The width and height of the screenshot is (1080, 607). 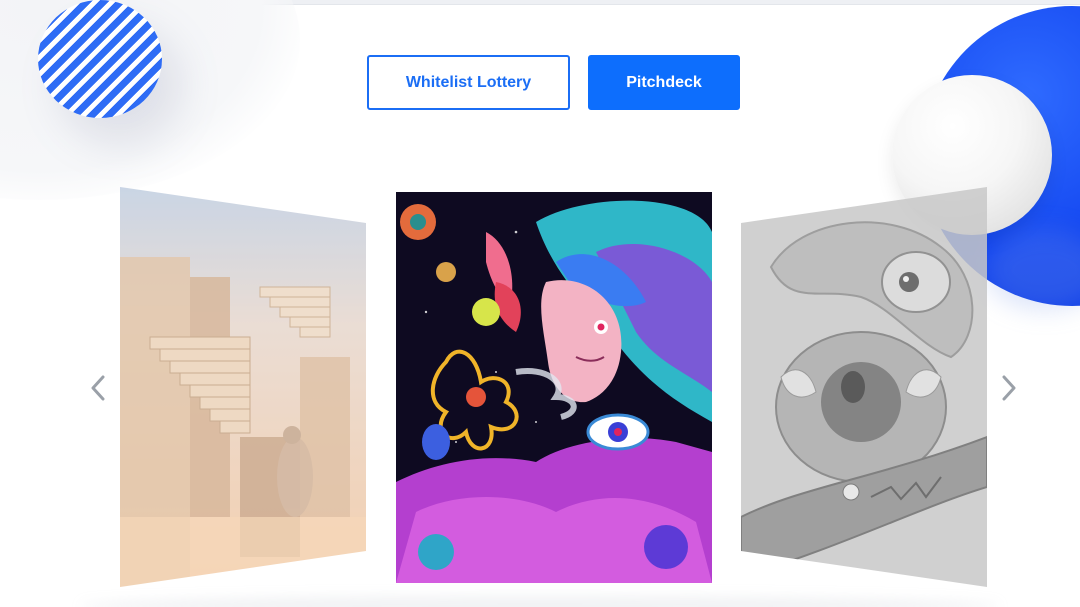 I want to click on carousel-floor-shadow, so click(x=540, y=601).